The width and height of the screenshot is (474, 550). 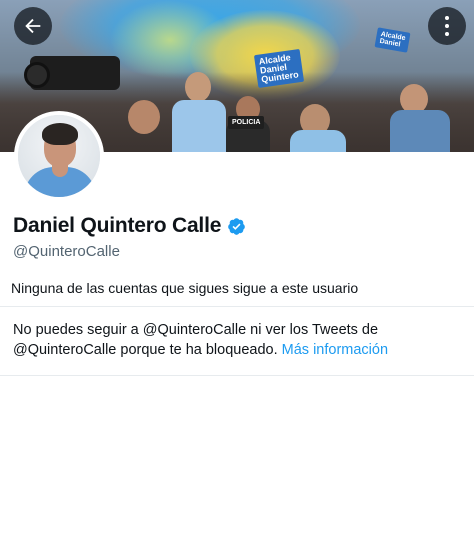 I want to click on back-button, so click(x=33, y=26).